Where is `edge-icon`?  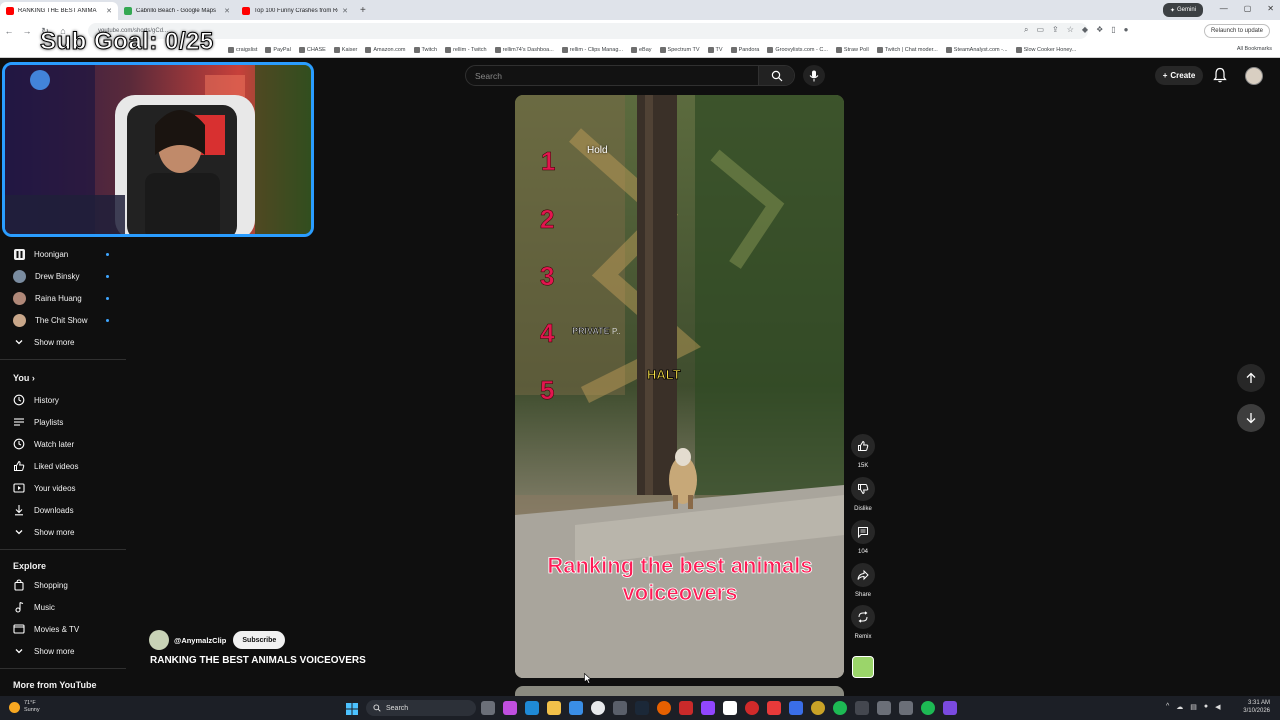 edge-icon is located at coordinates (532, 708).